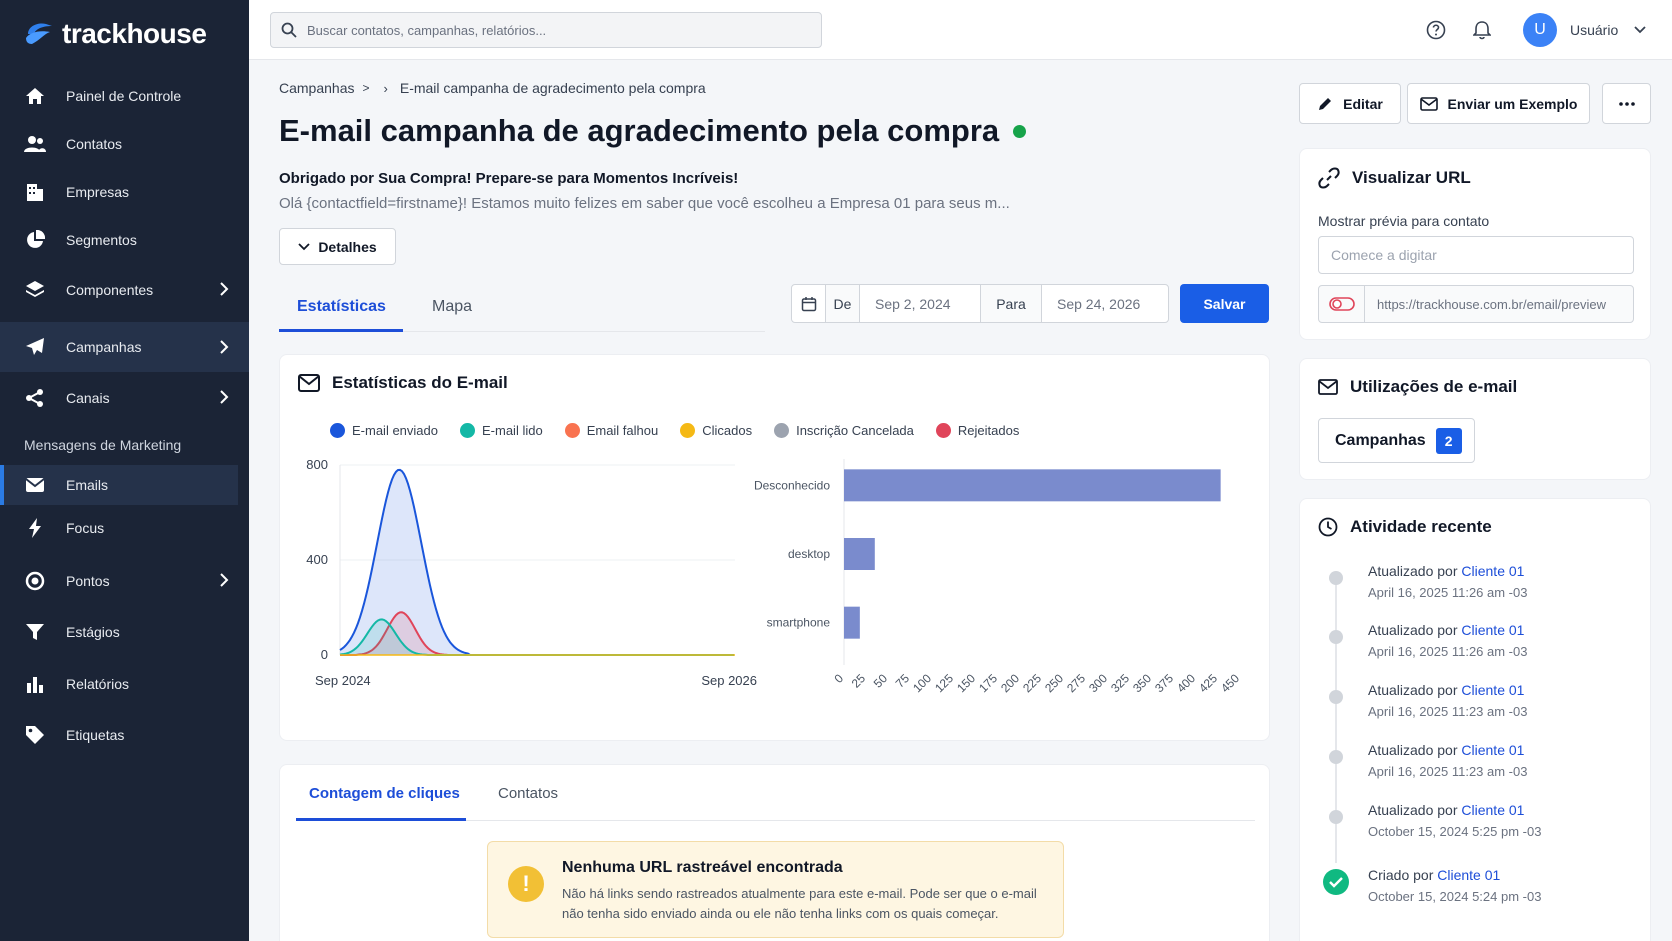 Image resolution: width=1672 pixels, height=941 pixels. What do you see at coordinates (124, 684) in the screenshot?
I see `sidebar-item-relatorios: Relatórios` at bounding box center [124, 684].